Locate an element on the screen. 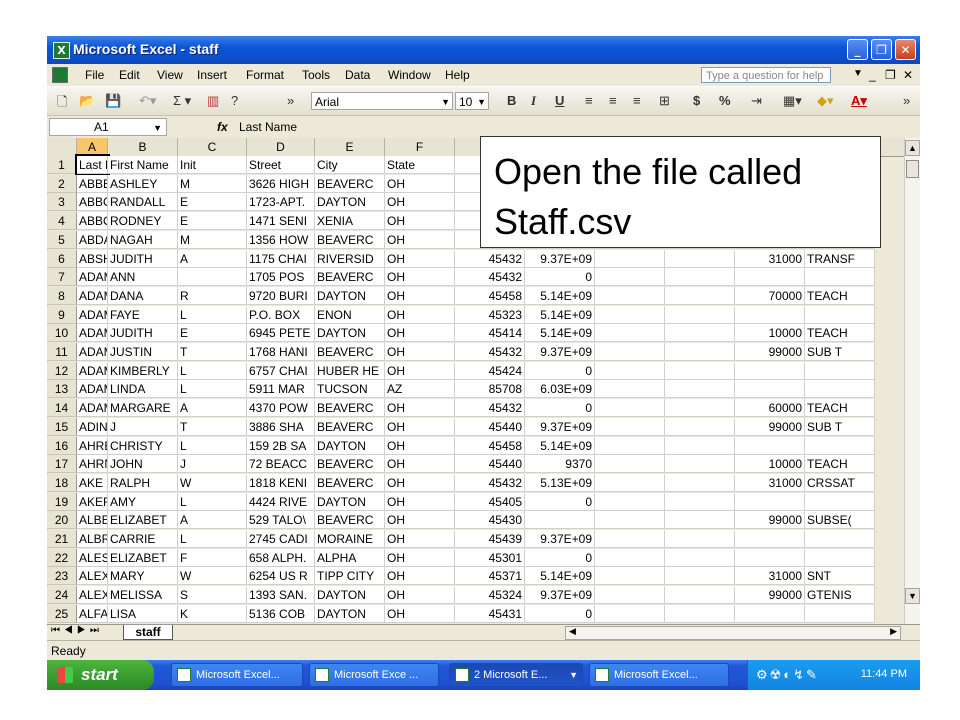  cell: 45371 is located at coordinates (490, 576).